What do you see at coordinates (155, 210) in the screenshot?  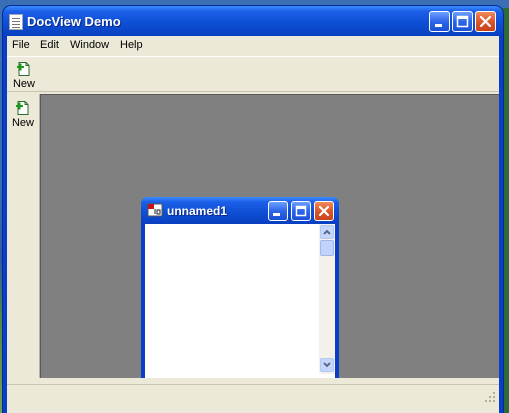 I see `document-app-icon` at bounding box center [155, 210].